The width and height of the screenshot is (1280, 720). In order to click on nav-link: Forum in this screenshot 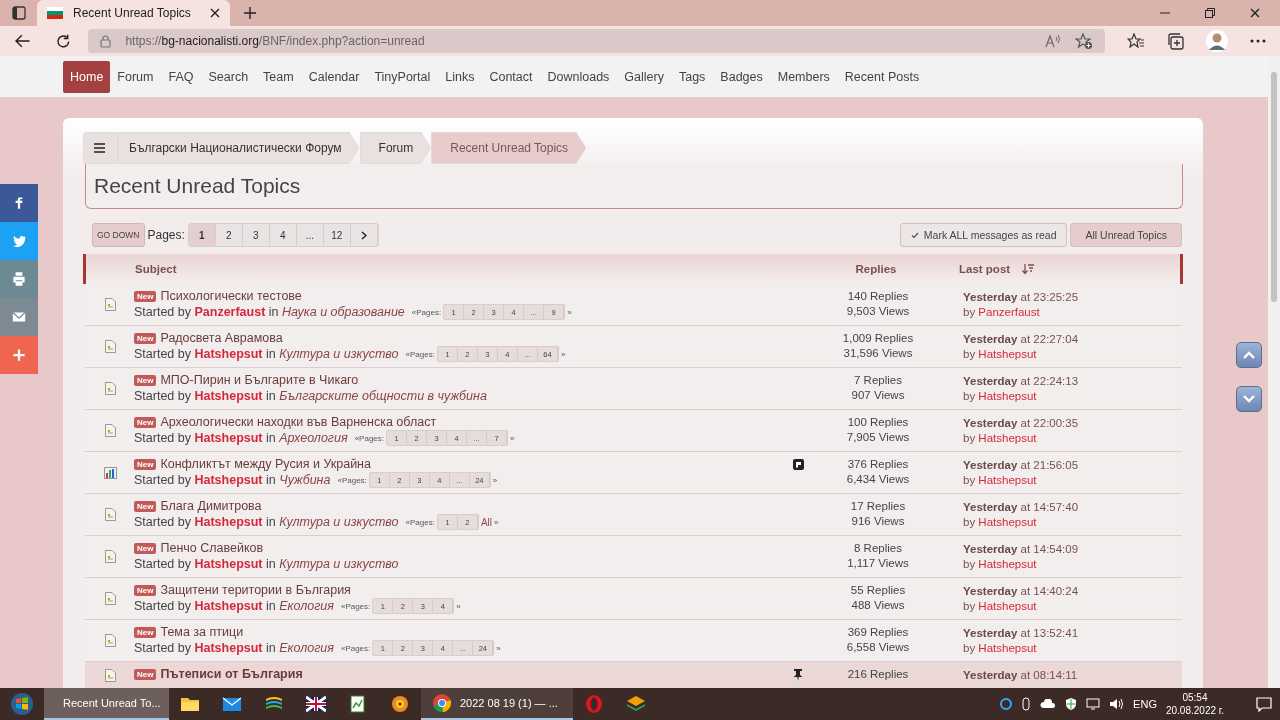, I will do `click(135, 76)`.